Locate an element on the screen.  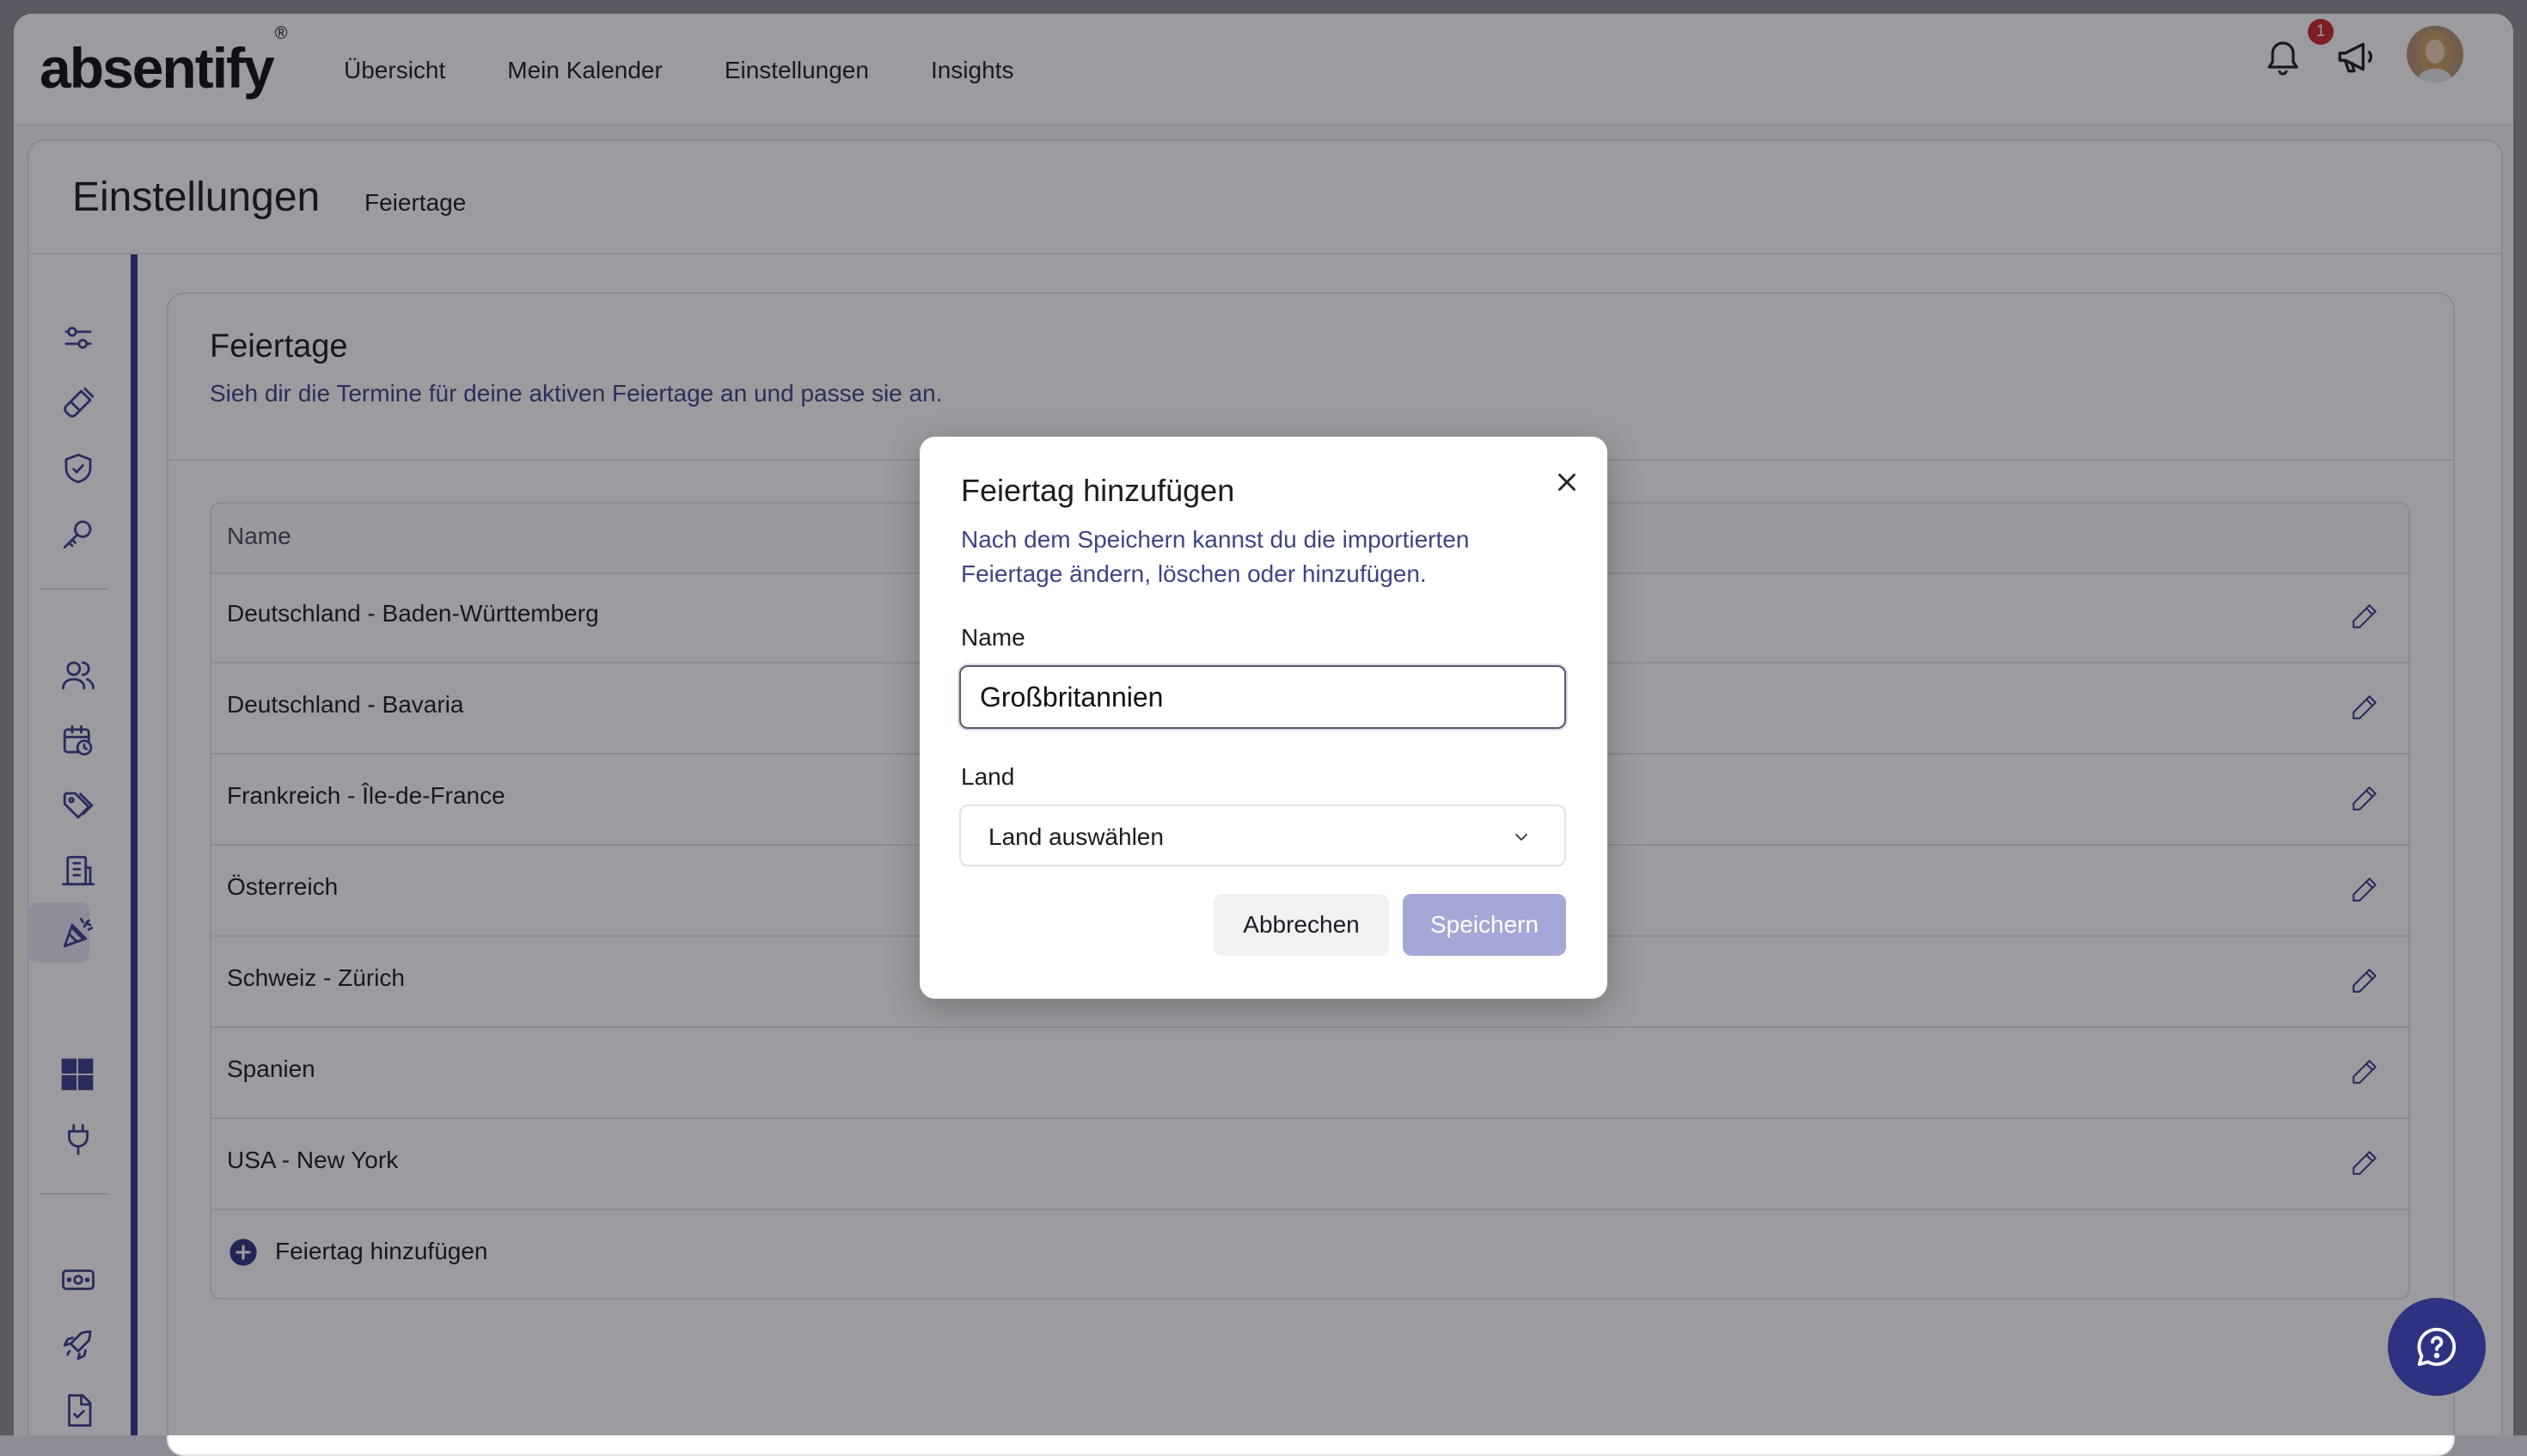
chevron-down-icon is located at coordinates (1521, 837).